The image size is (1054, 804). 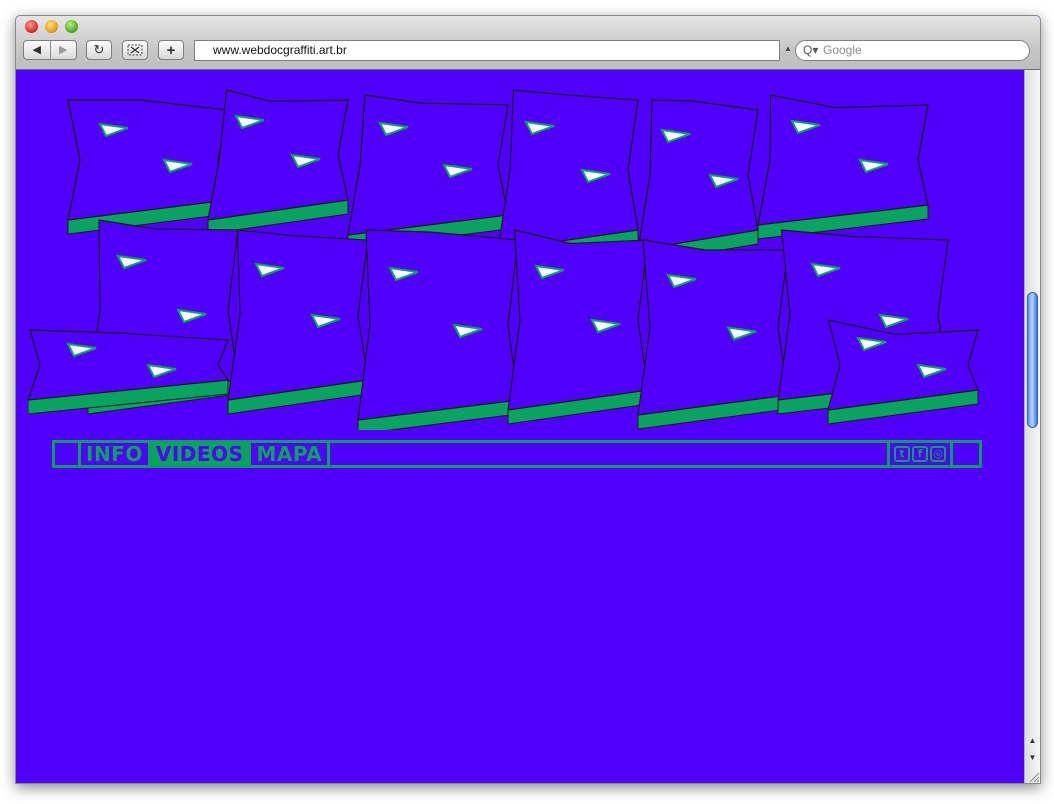 What do you see at coordinates (68, 454) in the screenshot?
I see `nav-spacer-left` at bounding box center [68, 454].